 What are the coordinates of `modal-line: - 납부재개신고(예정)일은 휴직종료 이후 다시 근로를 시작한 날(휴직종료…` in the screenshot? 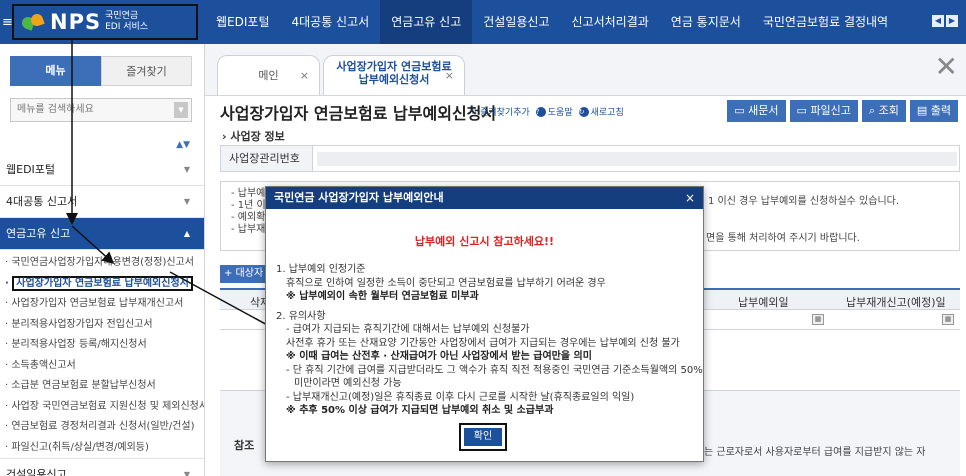 It's located at (460, 397).